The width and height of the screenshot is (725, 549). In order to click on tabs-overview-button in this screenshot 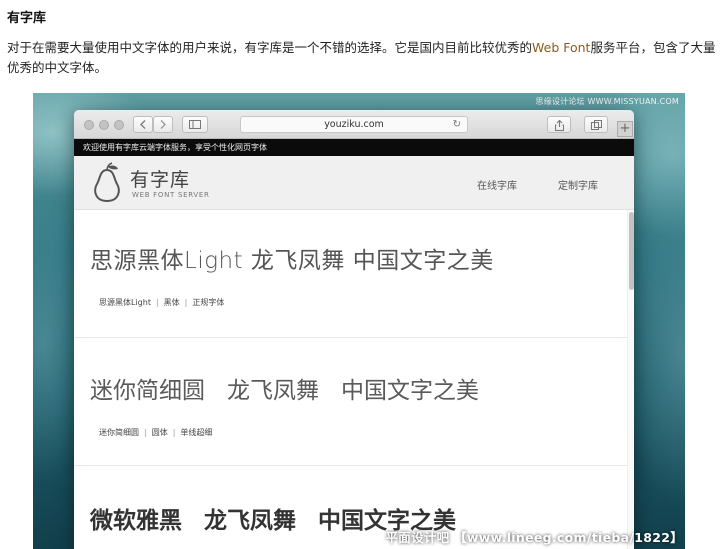, I will do `click(596, 124)`.